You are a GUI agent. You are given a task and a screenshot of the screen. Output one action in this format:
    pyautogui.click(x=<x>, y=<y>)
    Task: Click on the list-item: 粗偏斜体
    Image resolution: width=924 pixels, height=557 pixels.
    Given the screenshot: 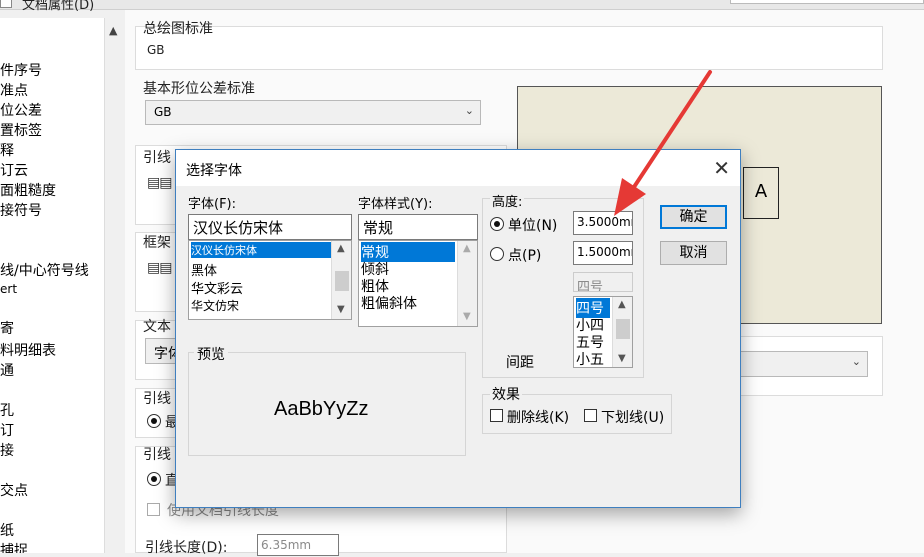 What is the action you would take?
    pyautogui.click(x=389, y=303)
    